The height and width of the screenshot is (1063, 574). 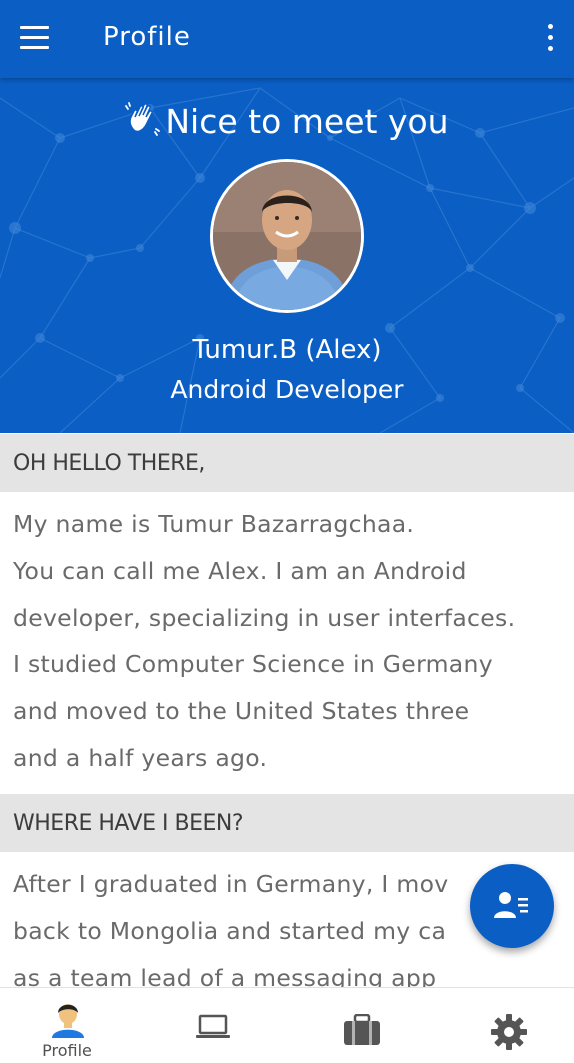 What do you see at coordinates (509, 1032) in the screenshot?
I see `settings-gear-icon` at bounding box center [509, 1032].